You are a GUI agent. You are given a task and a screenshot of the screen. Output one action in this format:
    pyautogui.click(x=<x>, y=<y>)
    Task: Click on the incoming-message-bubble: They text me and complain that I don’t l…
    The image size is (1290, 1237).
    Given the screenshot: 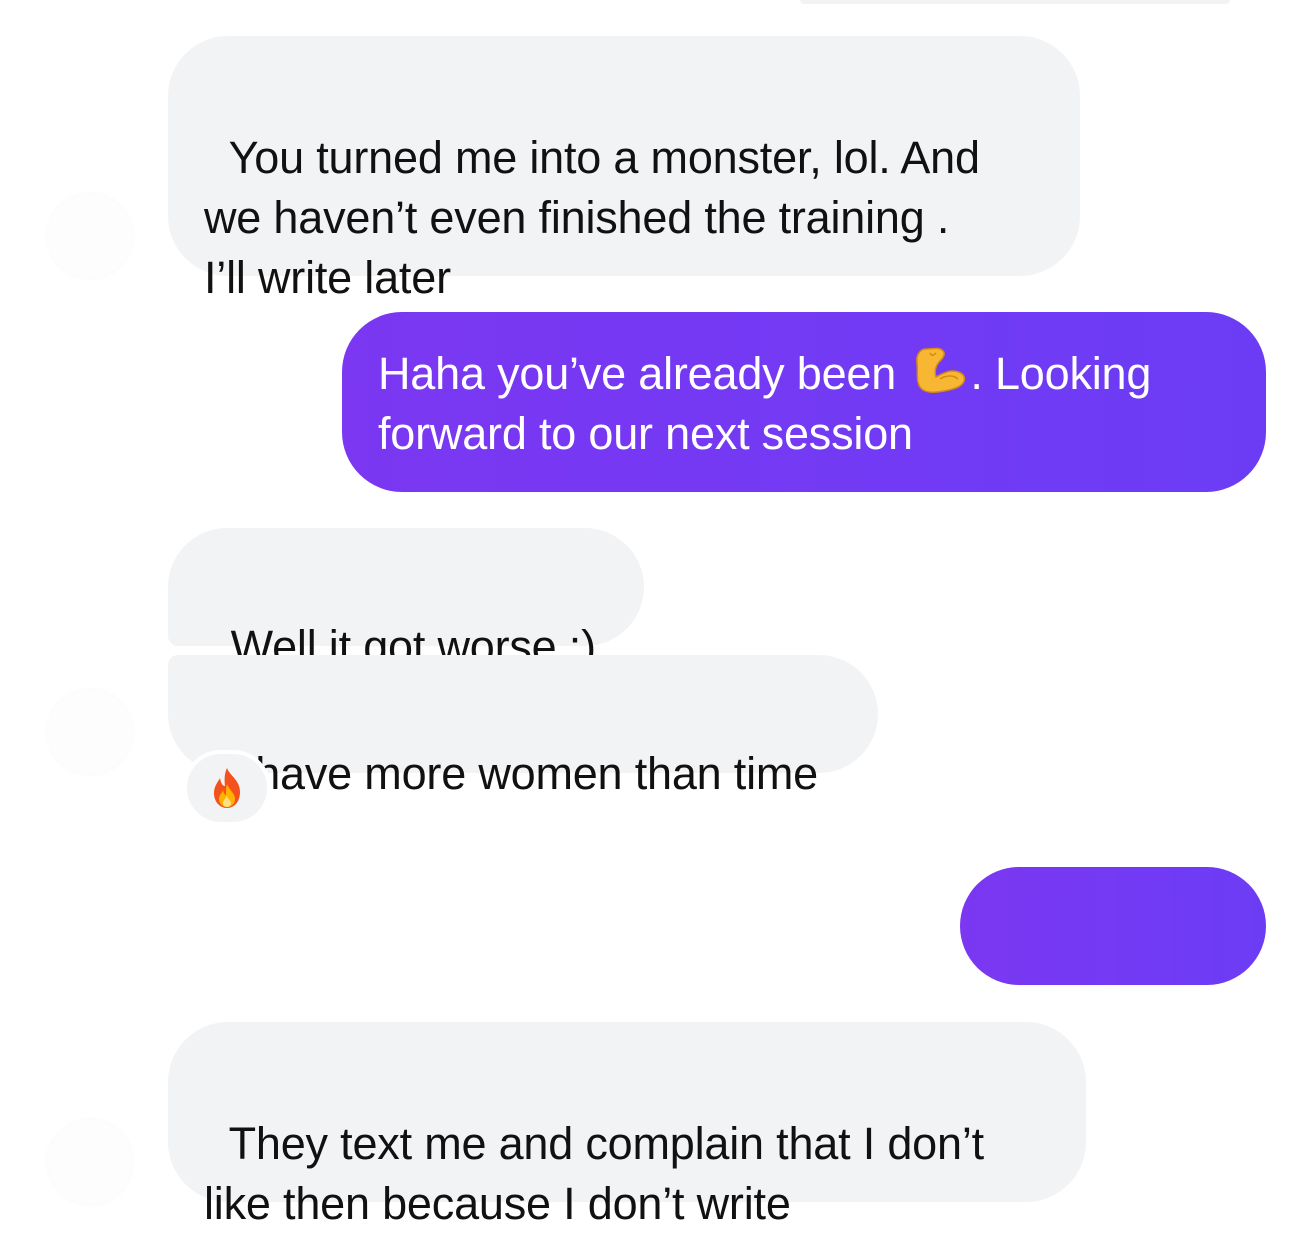 What is the action you would take?
    pyautogui.click(x=627, y=1125)
    